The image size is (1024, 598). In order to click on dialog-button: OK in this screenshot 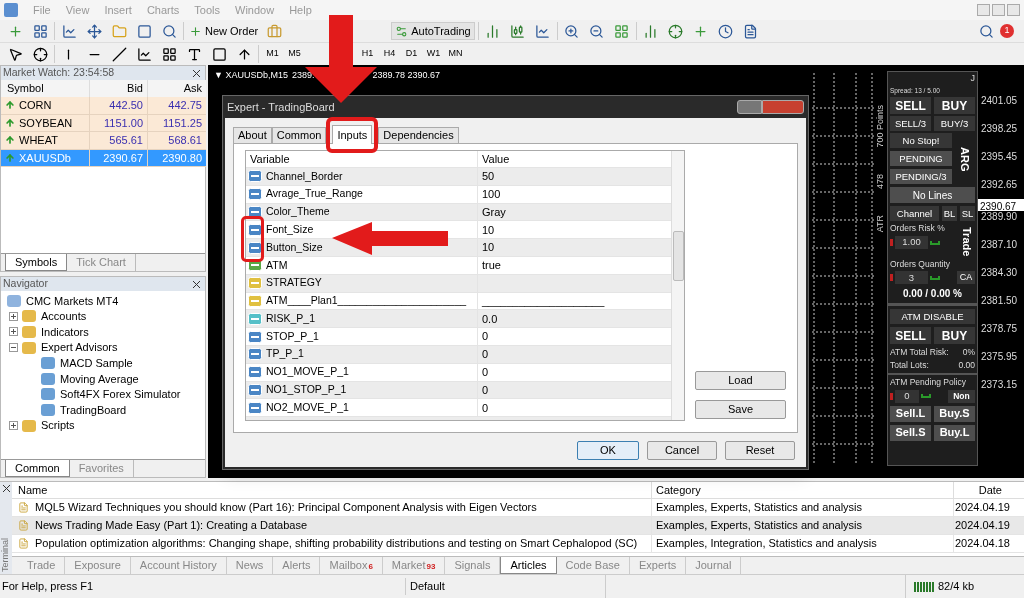, I will do `click(608, 450)`.